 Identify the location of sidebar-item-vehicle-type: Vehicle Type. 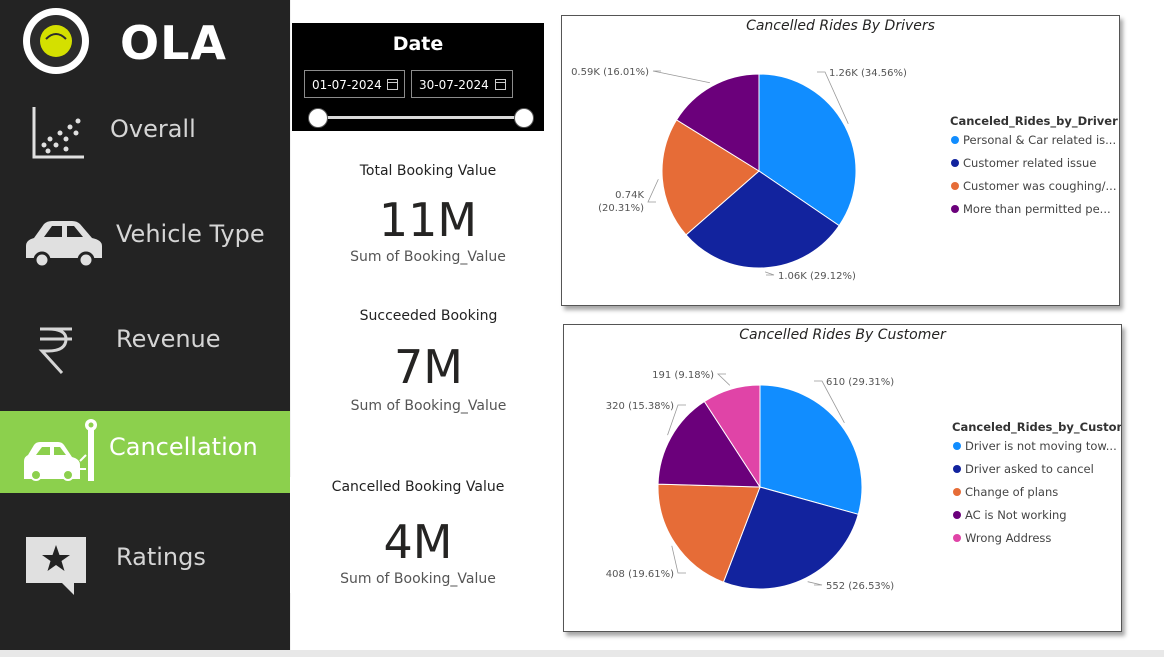
(145, 239).